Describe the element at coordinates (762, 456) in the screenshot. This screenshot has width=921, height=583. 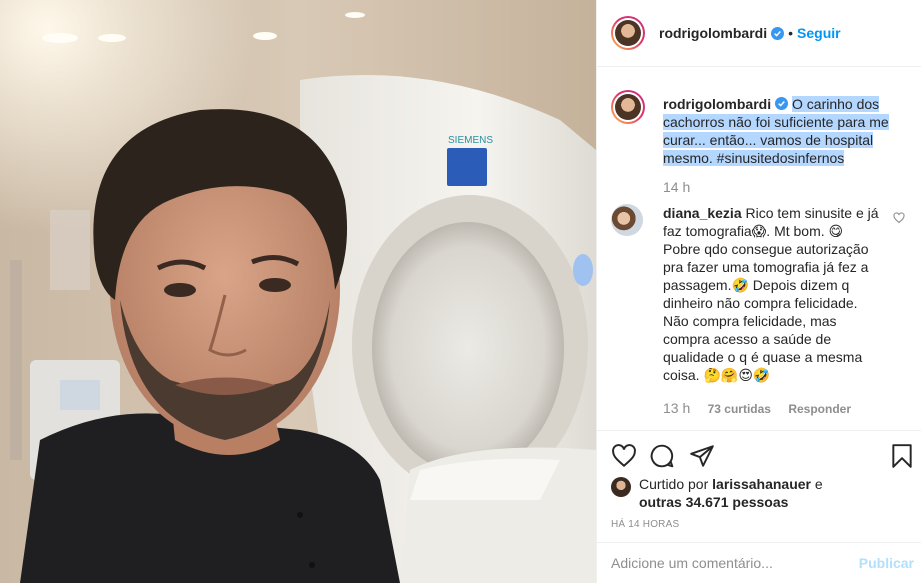
I see `action-icons` at that location.